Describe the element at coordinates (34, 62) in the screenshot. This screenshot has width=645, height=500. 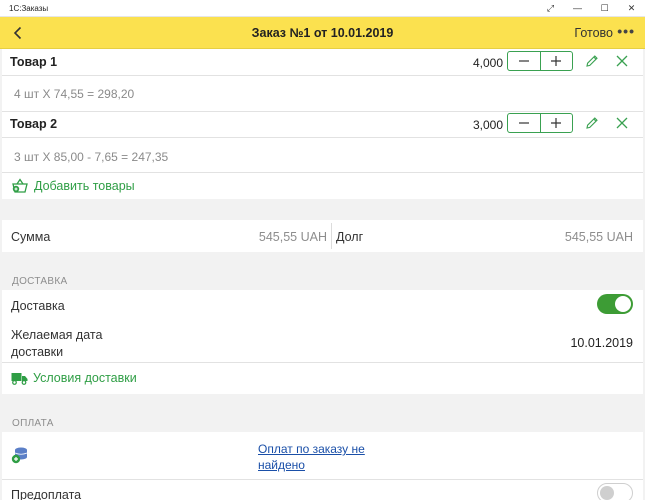
I see `item-title: Товар 1` at that location.